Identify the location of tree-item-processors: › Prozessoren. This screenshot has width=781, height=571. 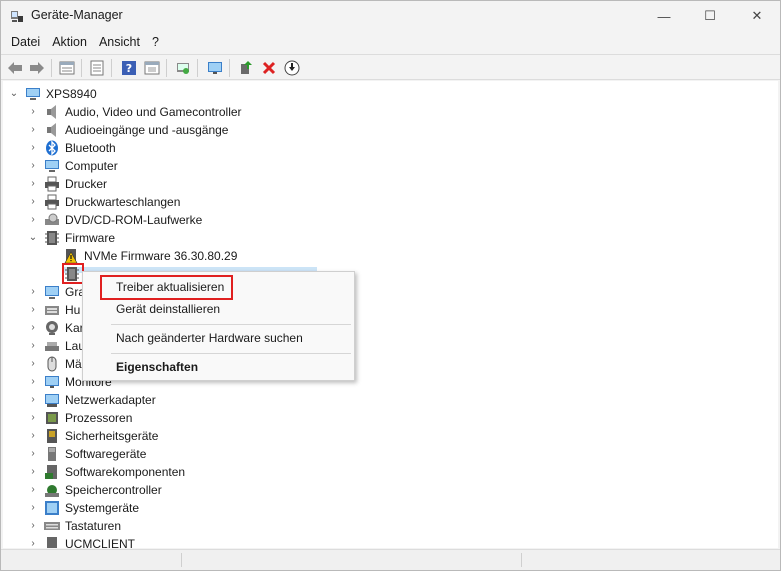
(153, 418).